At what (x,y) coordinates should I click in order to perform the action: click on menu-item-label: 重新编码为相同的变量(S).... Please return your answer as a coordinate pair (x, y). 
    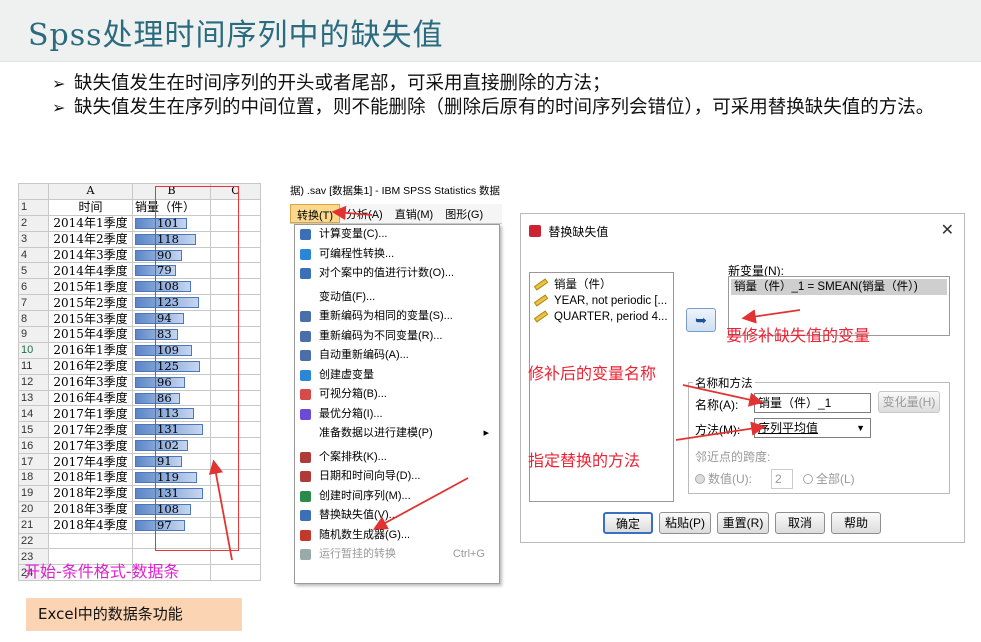
    Looking at the image, I should click on (386, 316).